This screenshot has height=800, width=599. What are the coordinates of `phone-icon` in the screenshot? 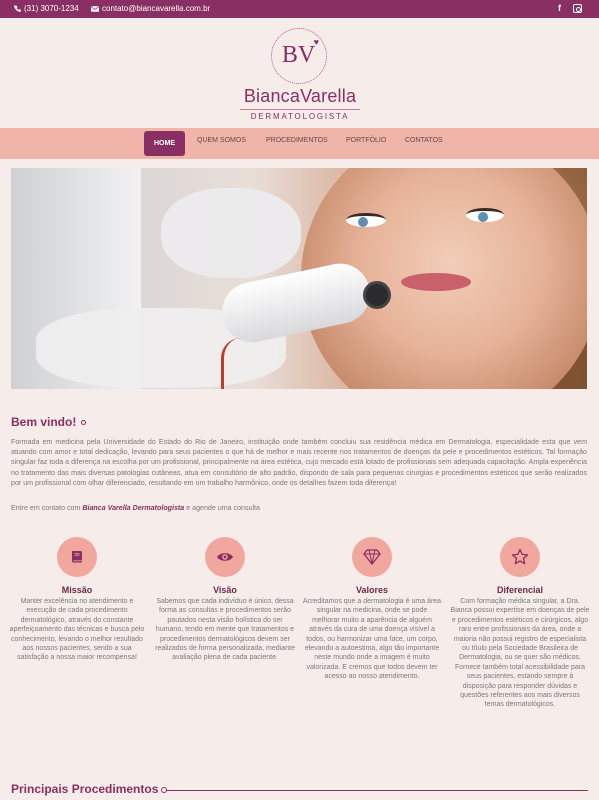 It's located at (17, 8).